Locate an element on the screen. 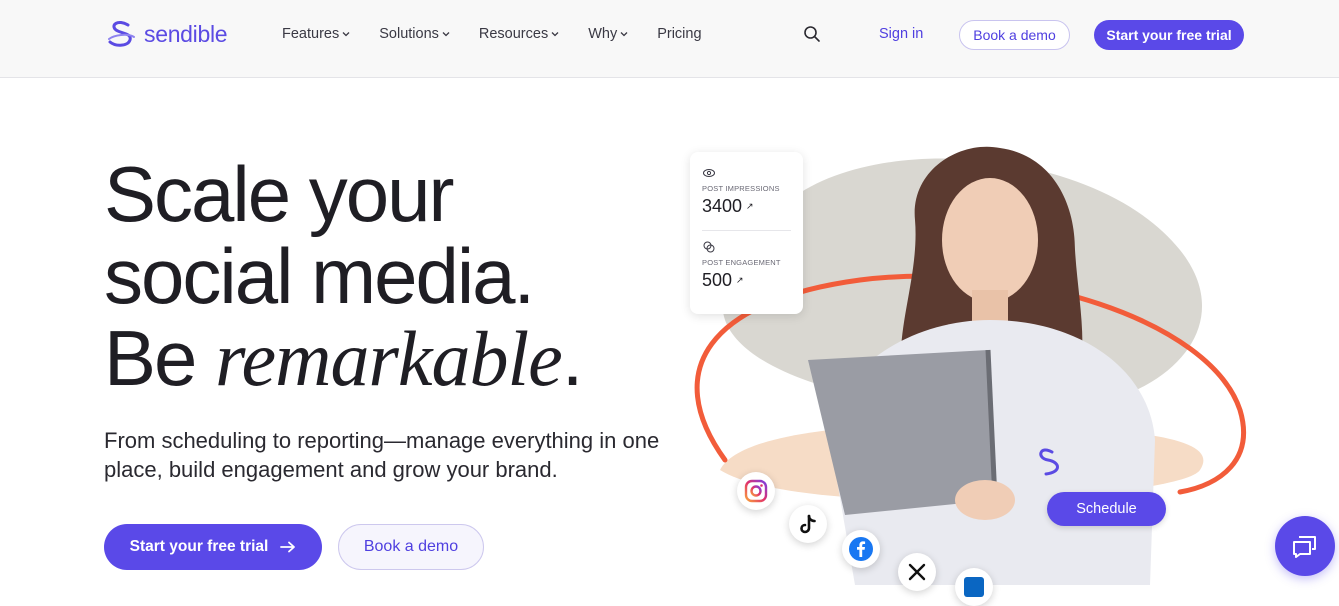 This screenshot has width=1339, height=606. book-demo-nav-button: Book a demo is located at coordinates (1014, 35).